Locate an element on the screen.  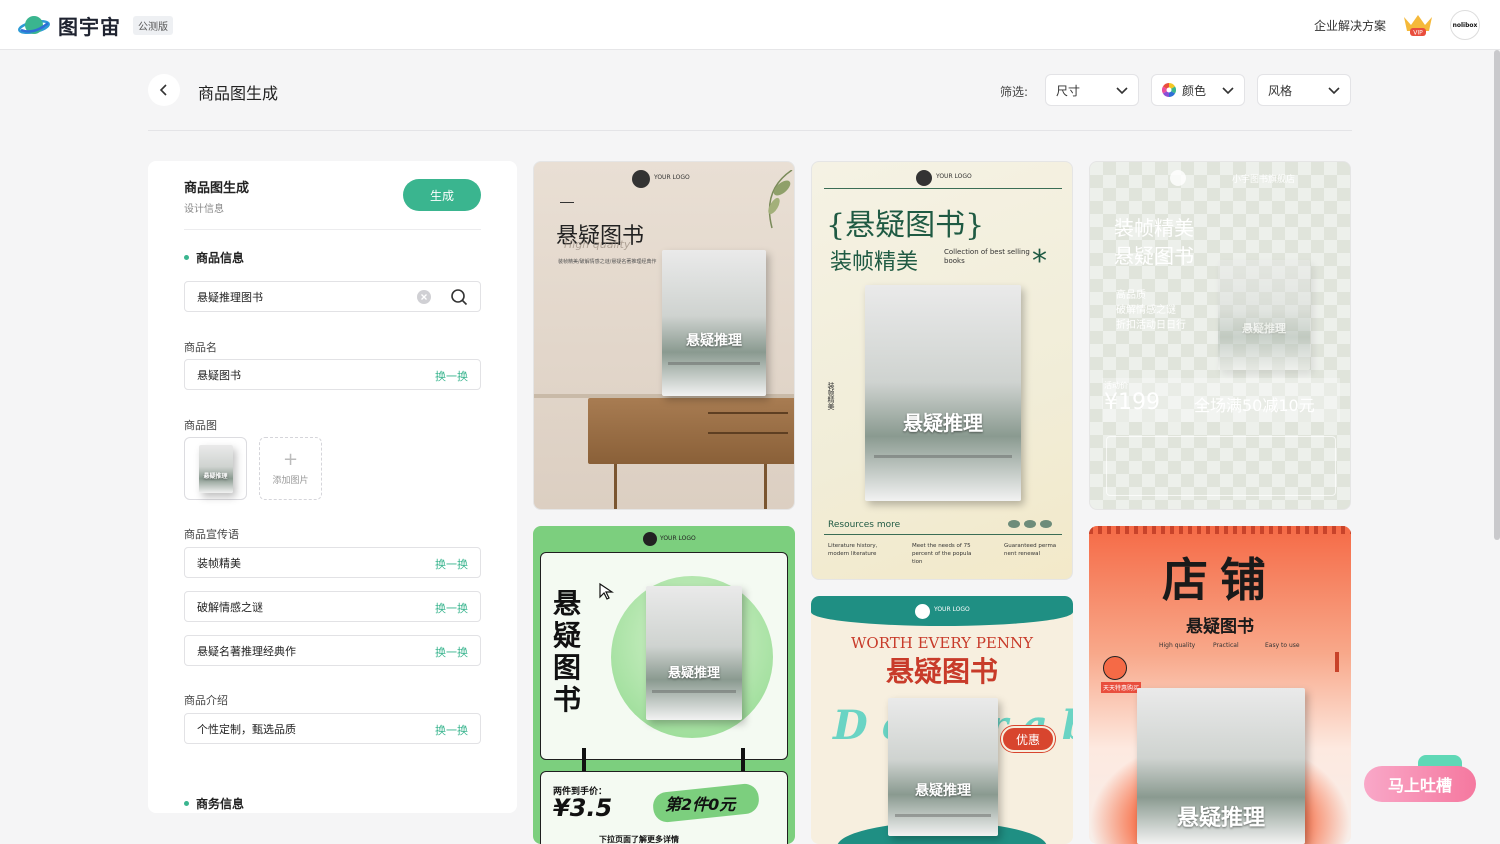
poster-footer: 下拉页面了解更多详情 is located at coordinates (639, 839).